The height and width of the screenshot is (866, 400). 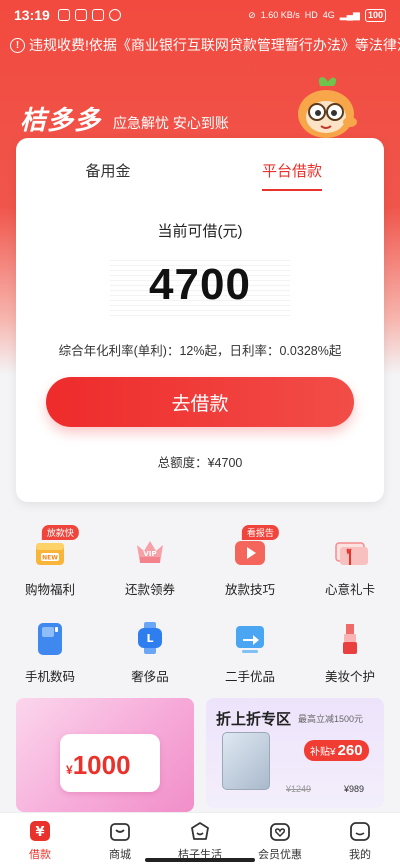 I want to click on grid-item-loan-tips: 看报告 放款技巧, so click(x=250, y=568).